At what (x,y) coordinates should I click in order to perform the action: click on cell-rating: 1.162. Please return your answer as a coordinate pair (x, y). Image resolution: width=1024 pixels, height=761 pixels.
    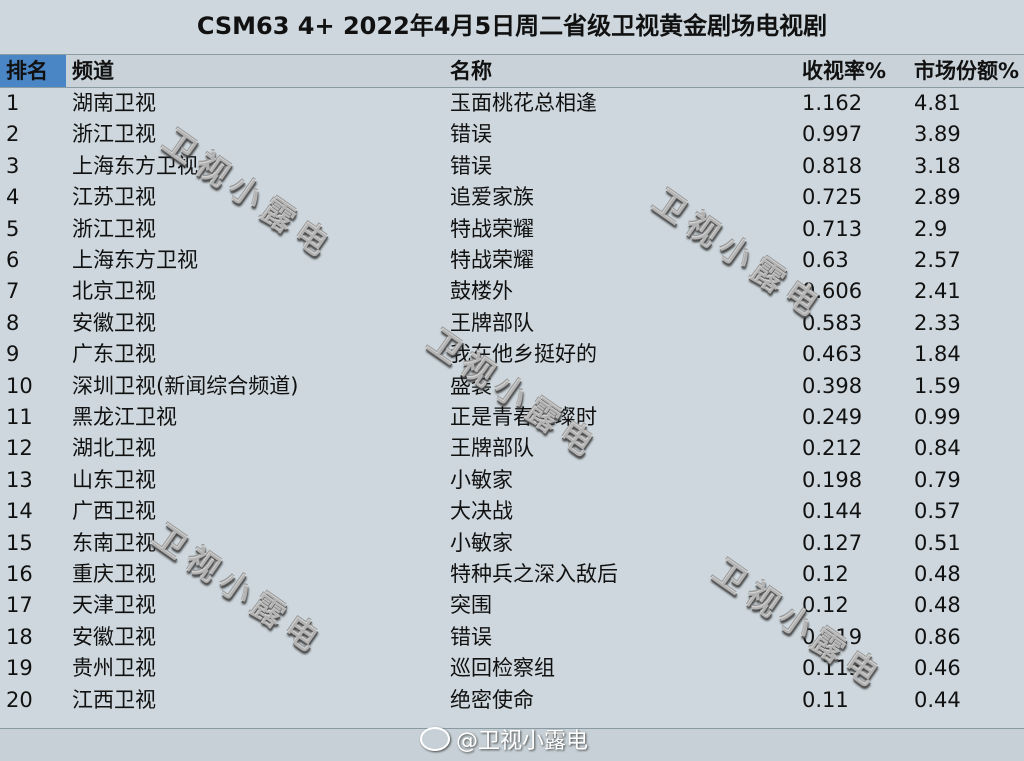
    Looking at the image, I should click on (832, 103).